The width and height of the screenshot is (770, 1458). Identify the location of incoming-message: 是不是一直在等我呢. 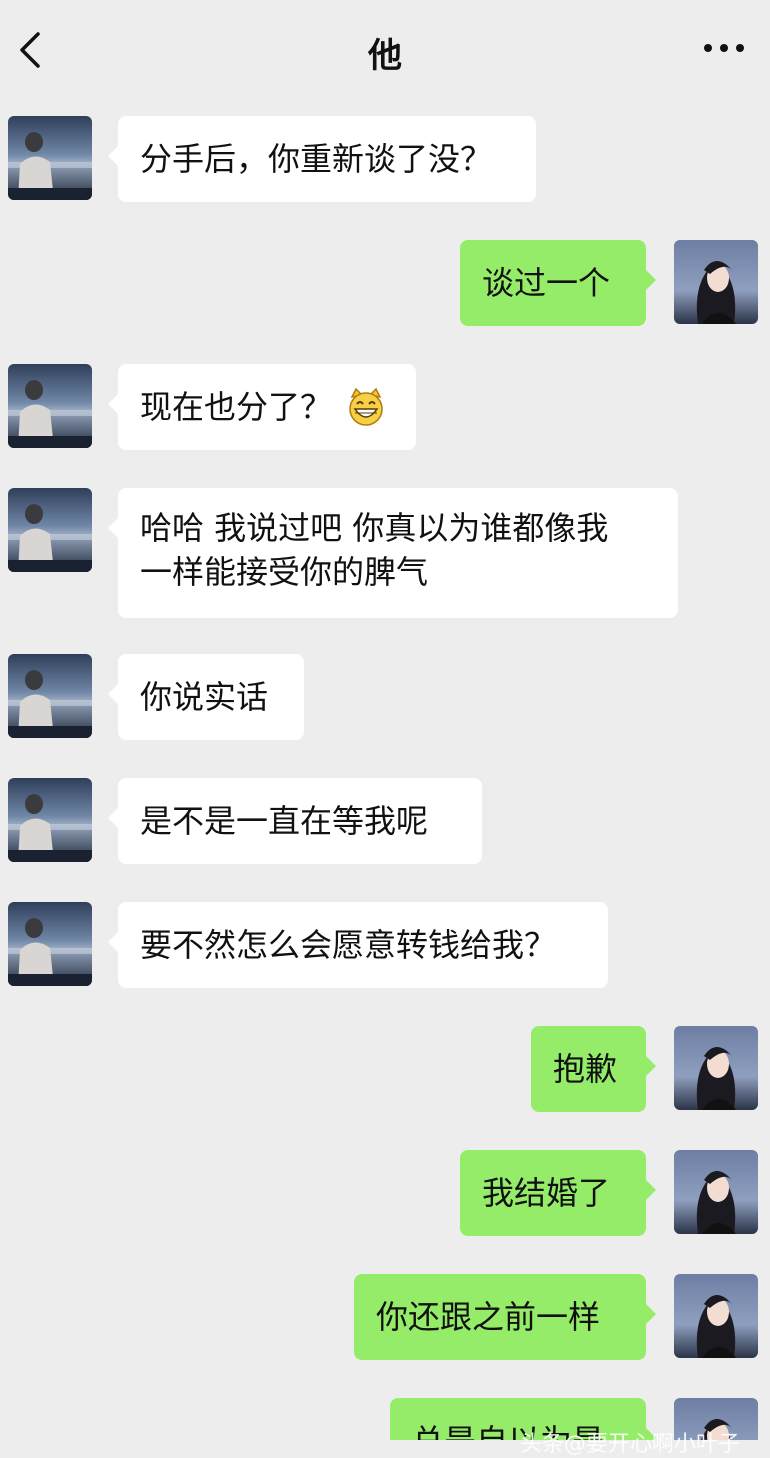
(295, 821).